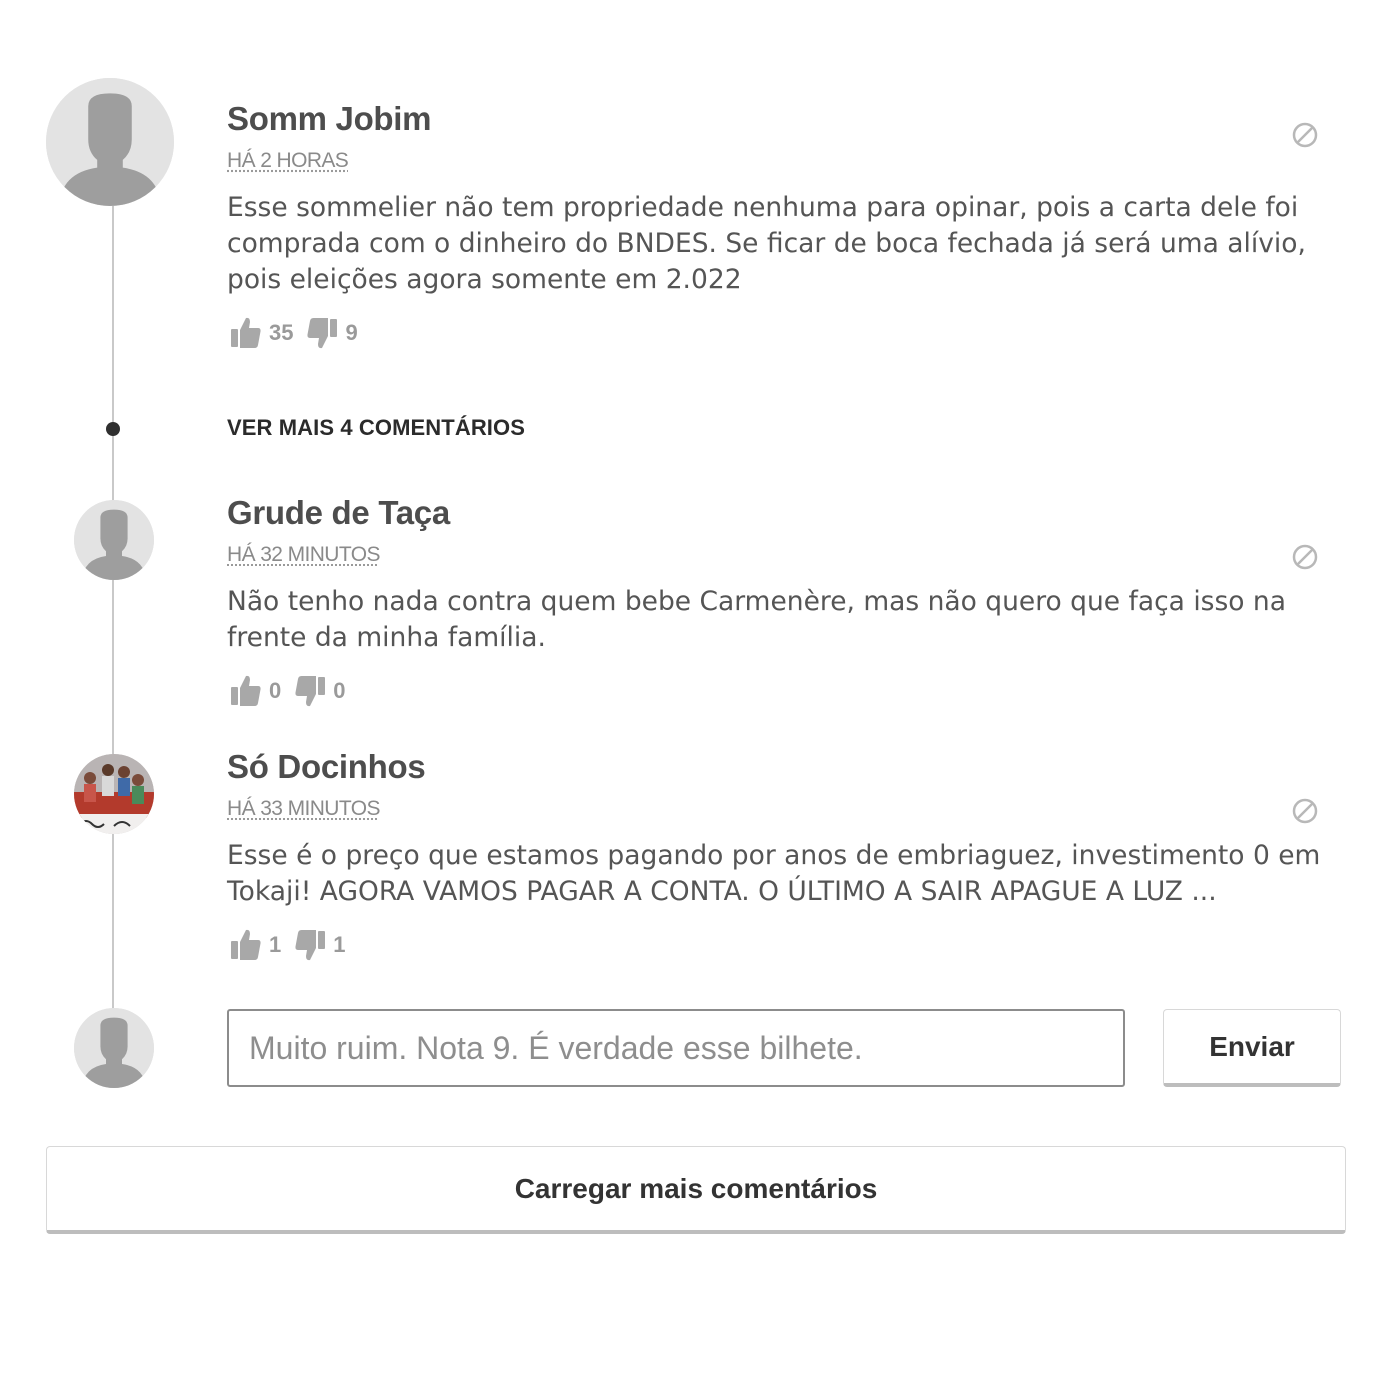 Image resolution: width=1400 pixels, height=1400 pixels. Describe the element at coordinates (288, 161) in the screenshot. I see `comment-timestamp: HÁ 2 HORAS` at that location.